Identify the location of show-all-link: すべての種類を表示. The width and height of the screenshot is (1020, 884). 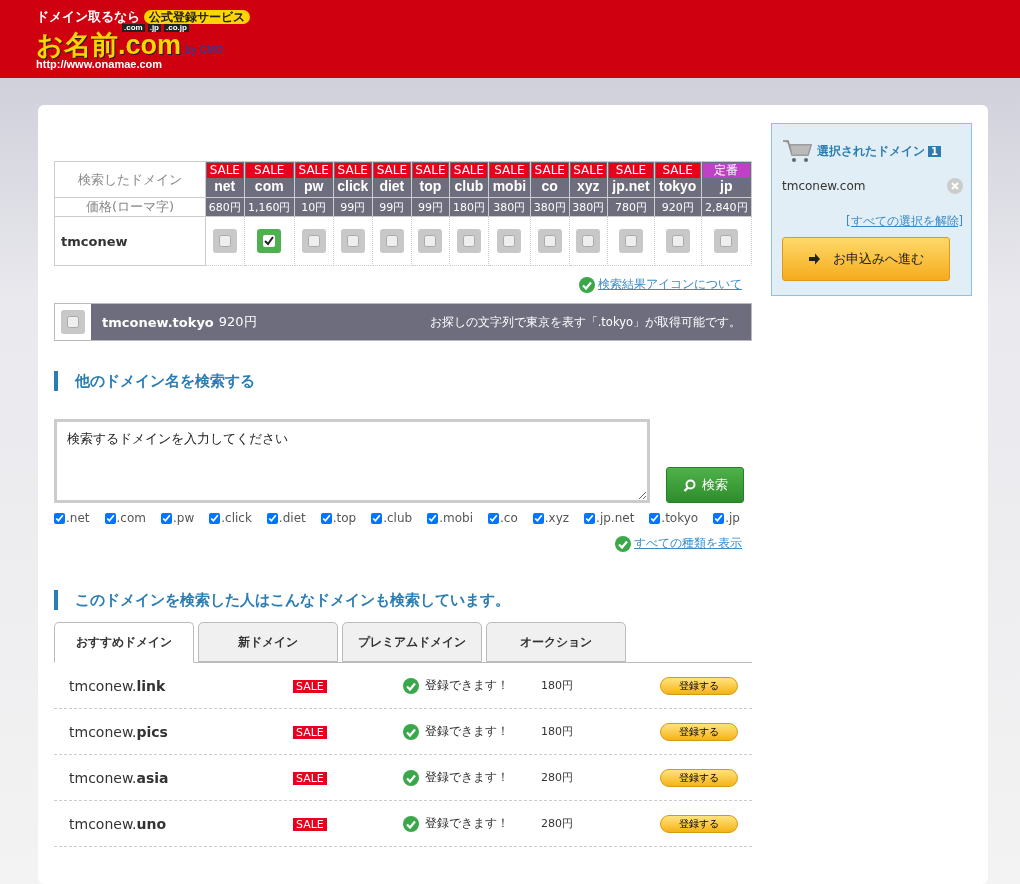
(688, 543).